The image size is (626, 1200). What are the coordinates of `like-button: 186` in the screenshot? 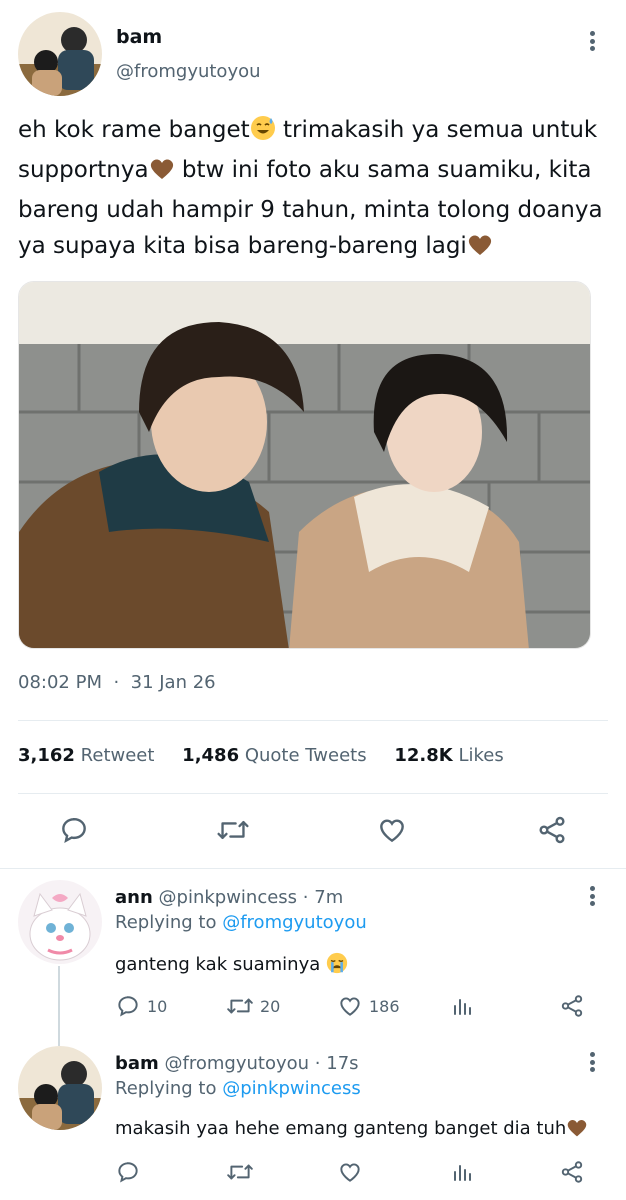 It's located at (368, 1006).